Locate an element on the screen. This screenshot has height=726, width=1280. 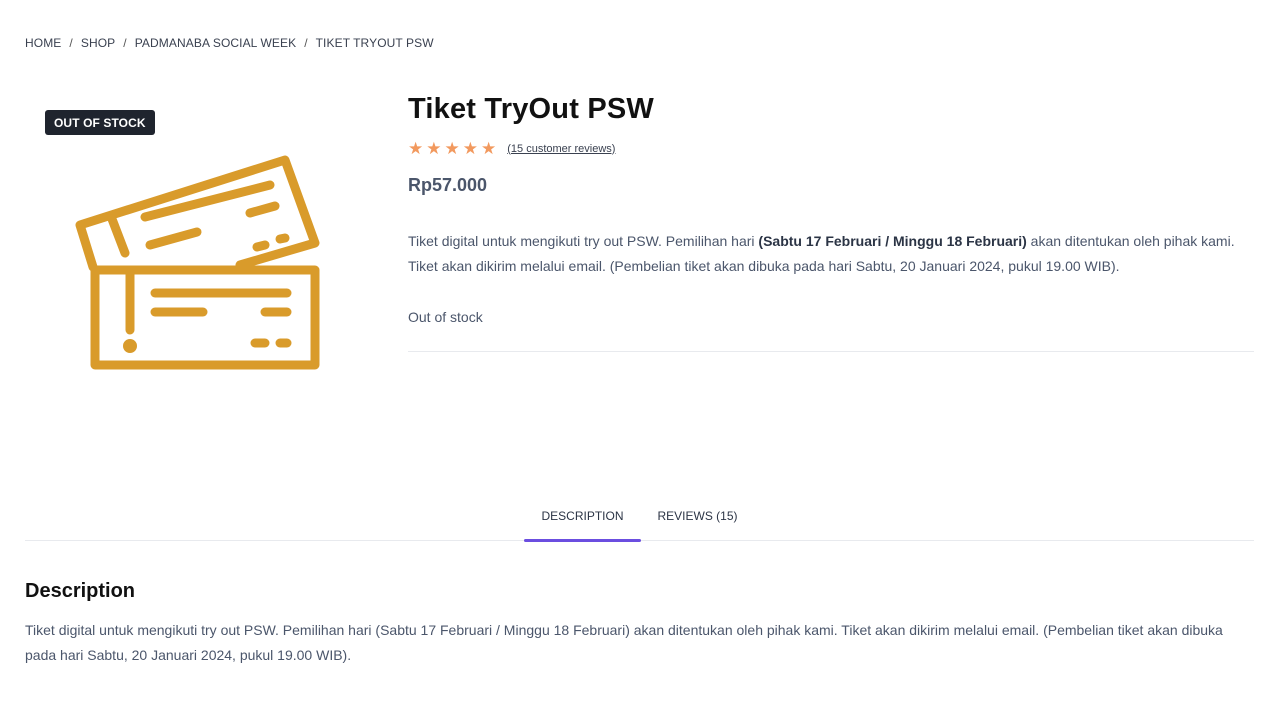
description-date-options: (Sabtu 17 Februari / Minggu 18 Februari) is located at coordinates (892, 241).